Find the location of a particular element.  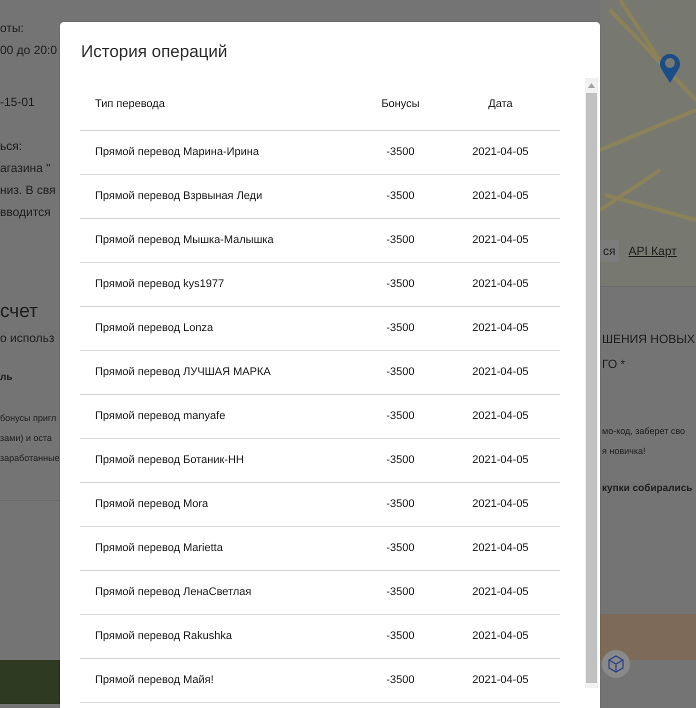

column-header: Дата is located at coordinates (500, 104).